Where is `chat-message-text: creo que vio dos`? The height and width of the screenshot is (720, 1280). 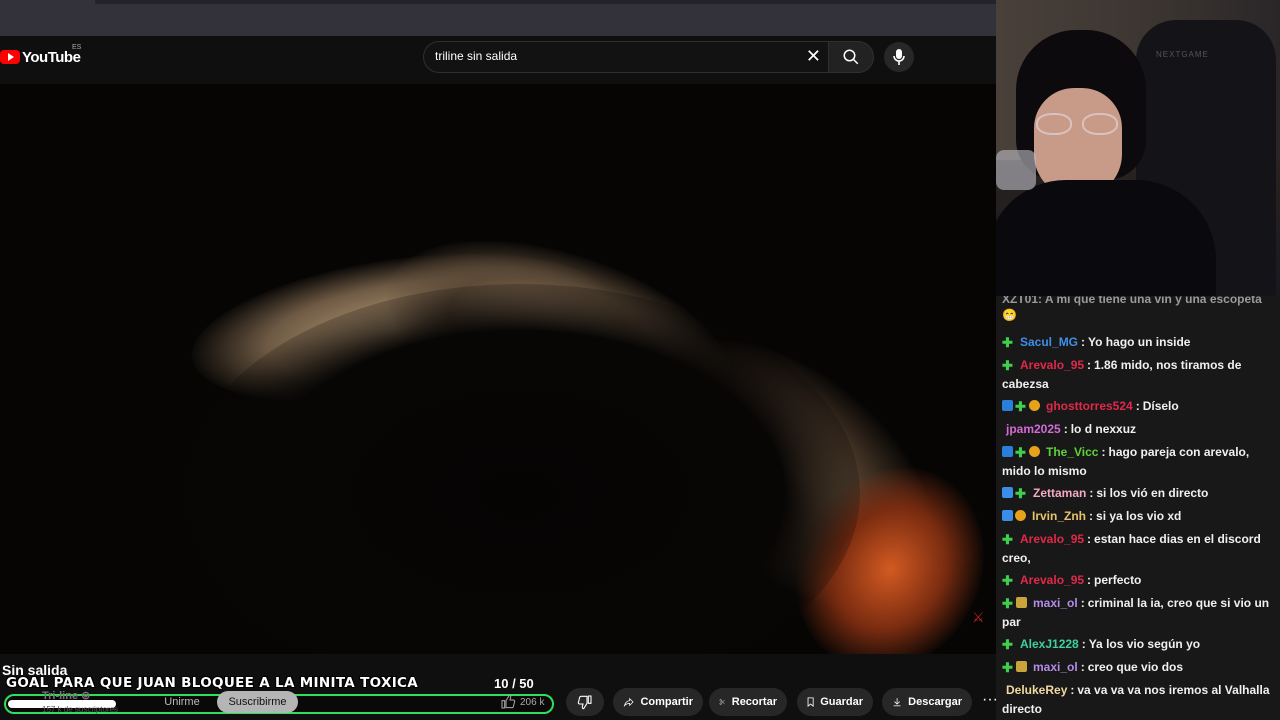 chat-message-text: creo que vio dos is located at coordinates (1135, 667).